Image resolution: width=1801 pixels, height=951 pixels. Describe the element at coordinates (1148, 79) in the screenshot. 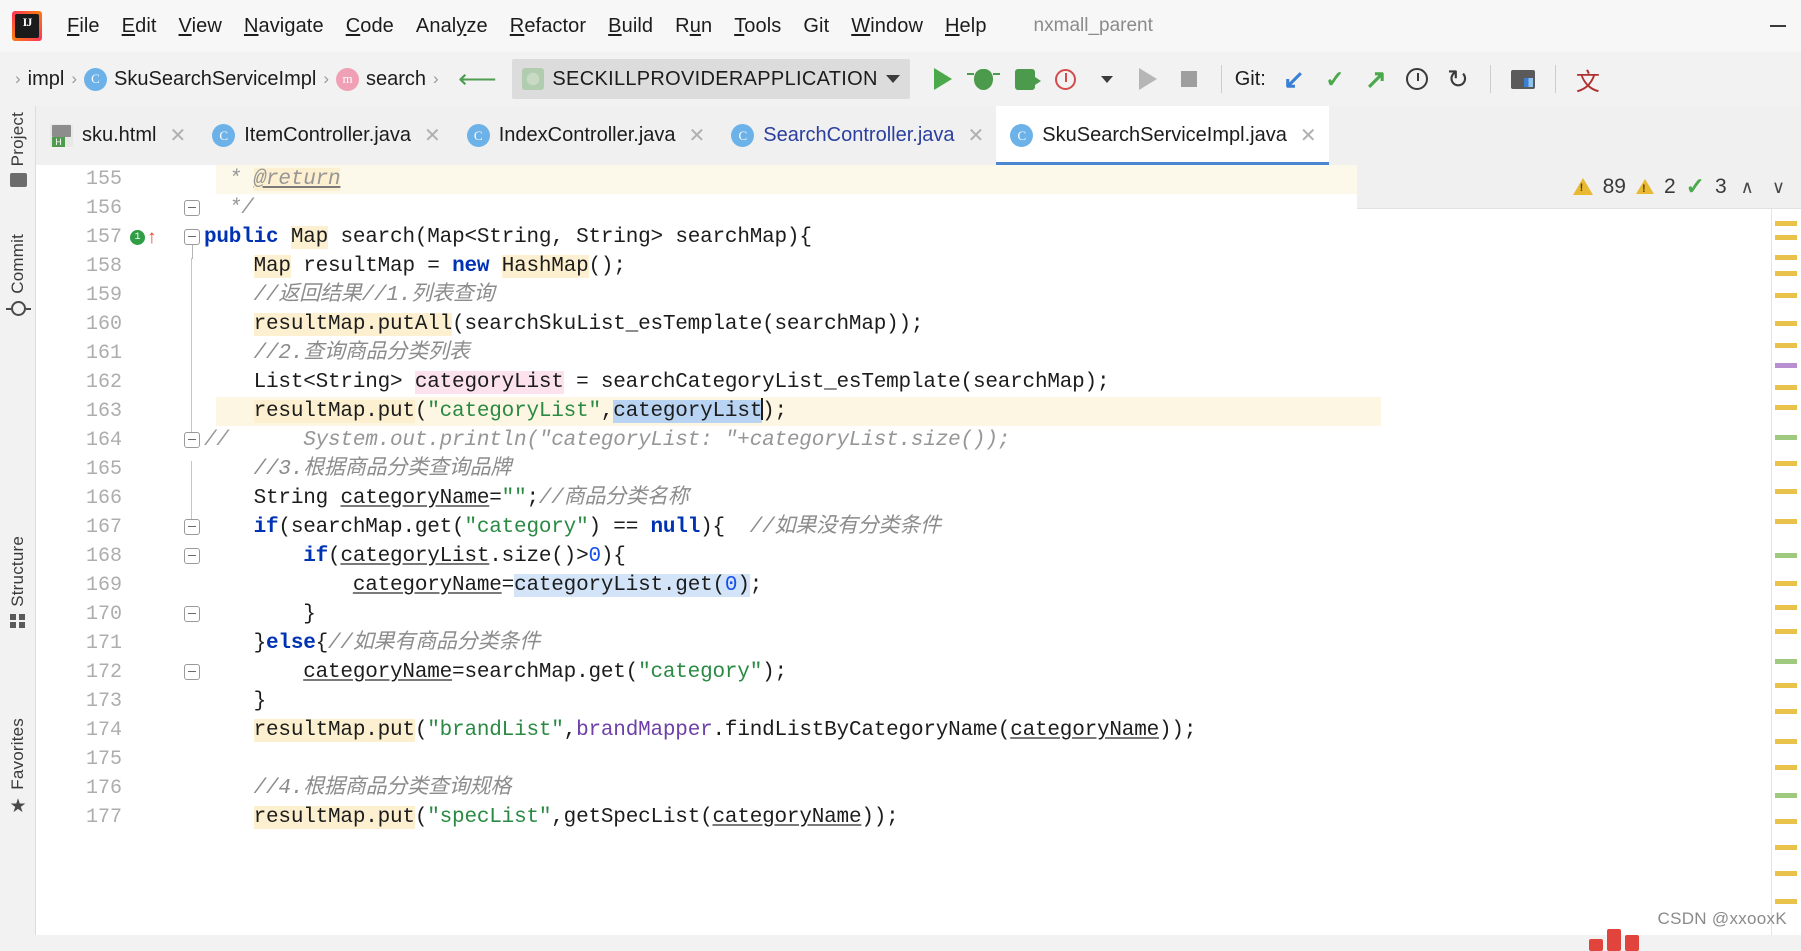

I see `rerun-button` at that location.